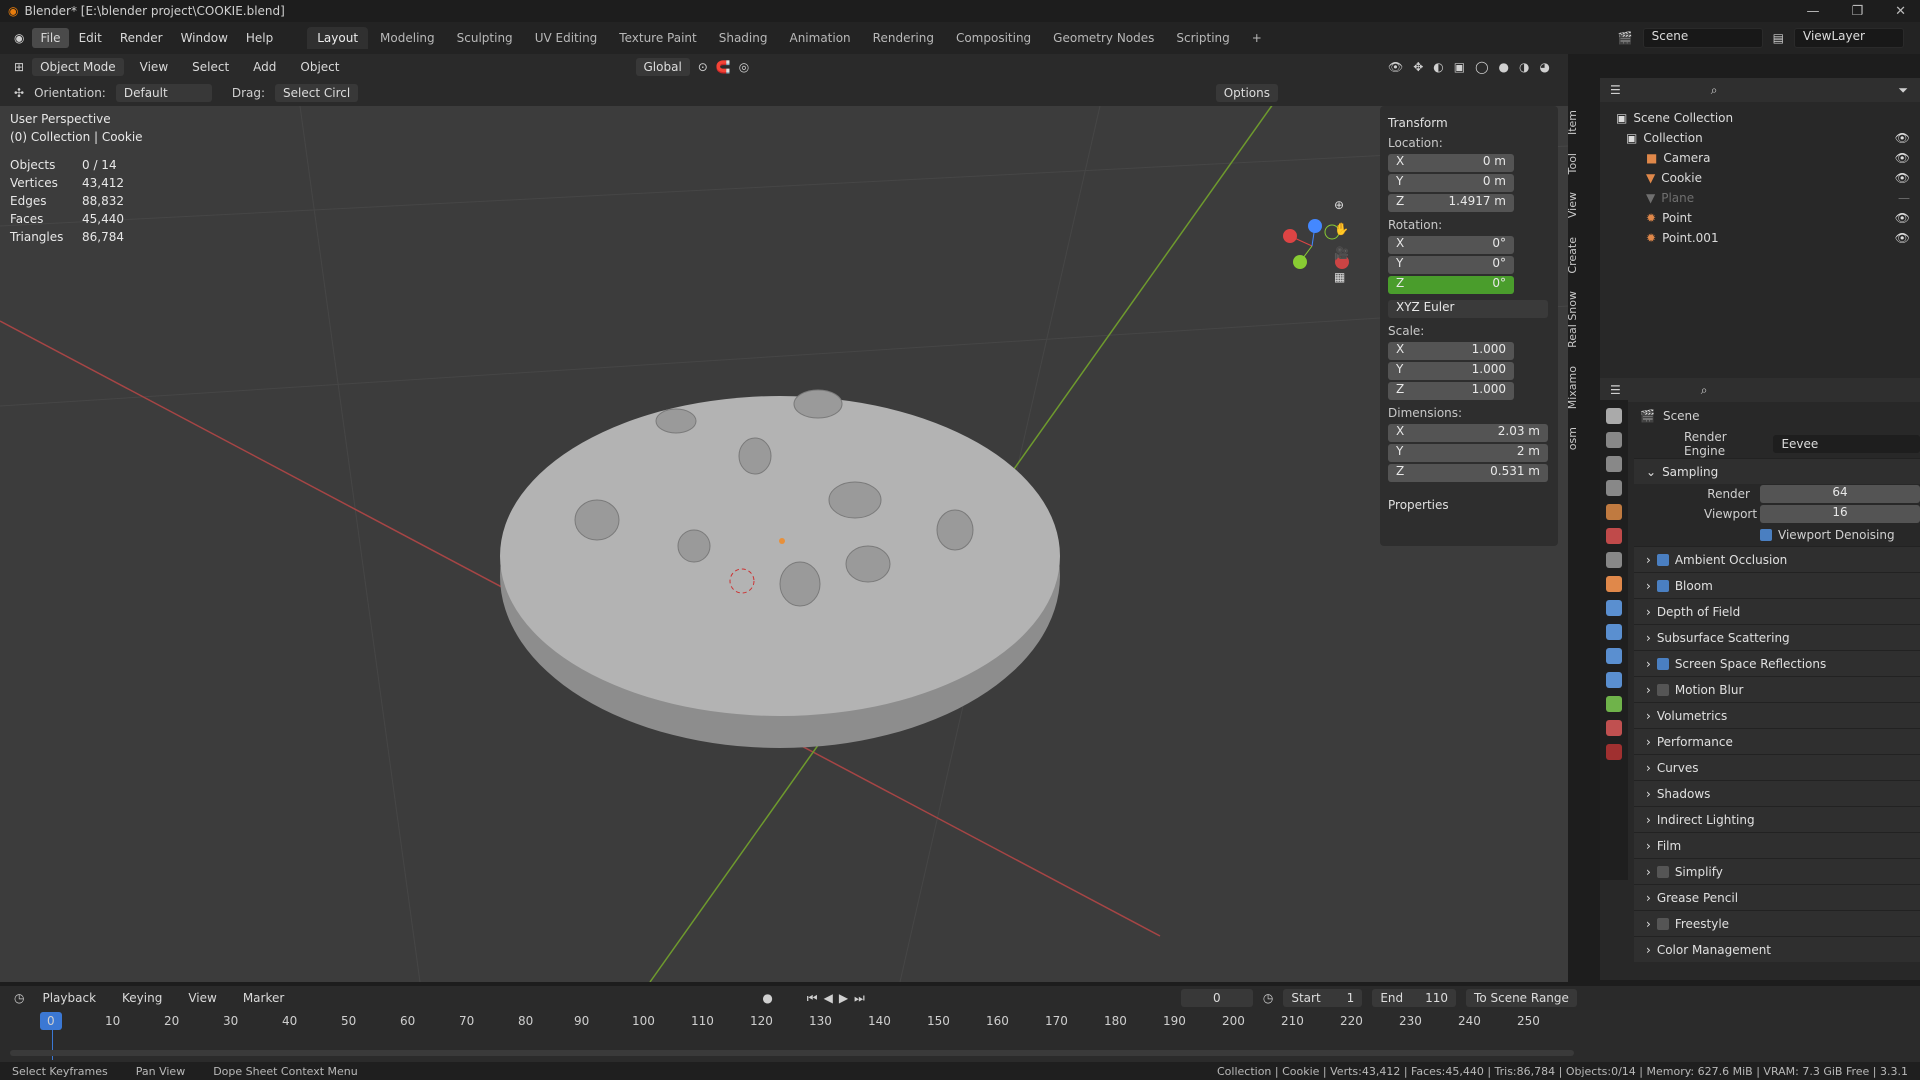 This screenshot has height=1080, width=1920. What do you see at coordinates (1341, 229) in the screenshot?
I see `pan-hand-icon: ✋` at bounding box center [1341, 229].